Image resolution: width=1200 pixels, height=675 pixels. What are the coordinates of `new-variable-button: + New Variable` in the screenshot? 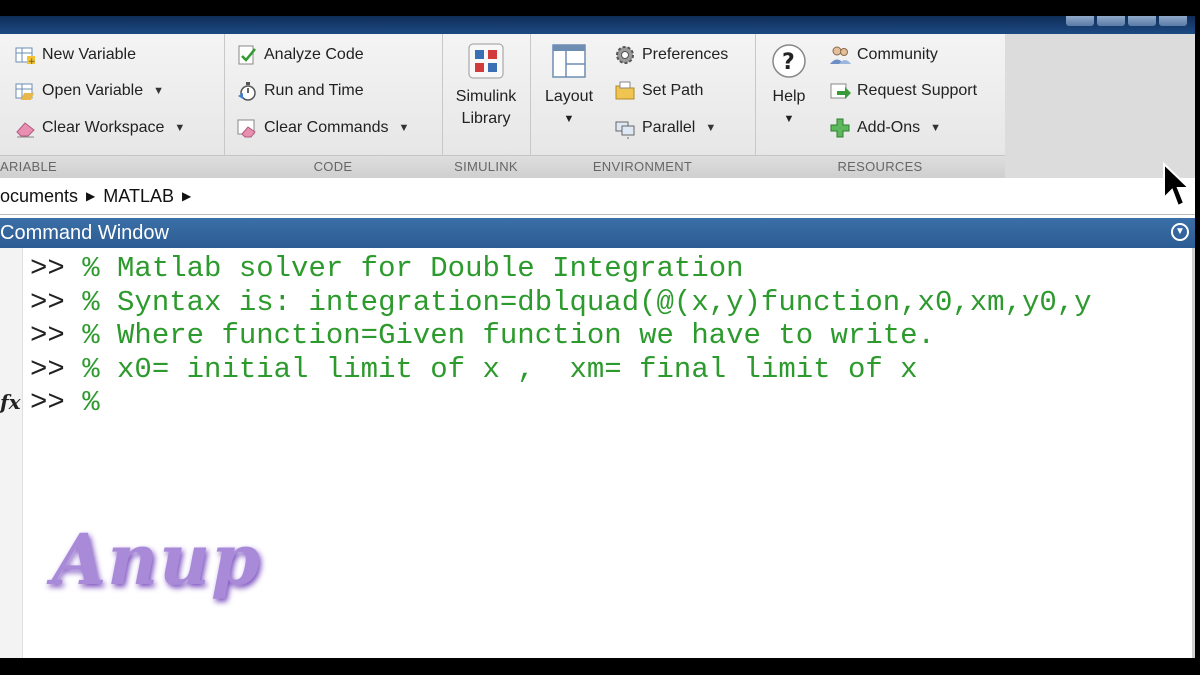 It's located at (75, 55).